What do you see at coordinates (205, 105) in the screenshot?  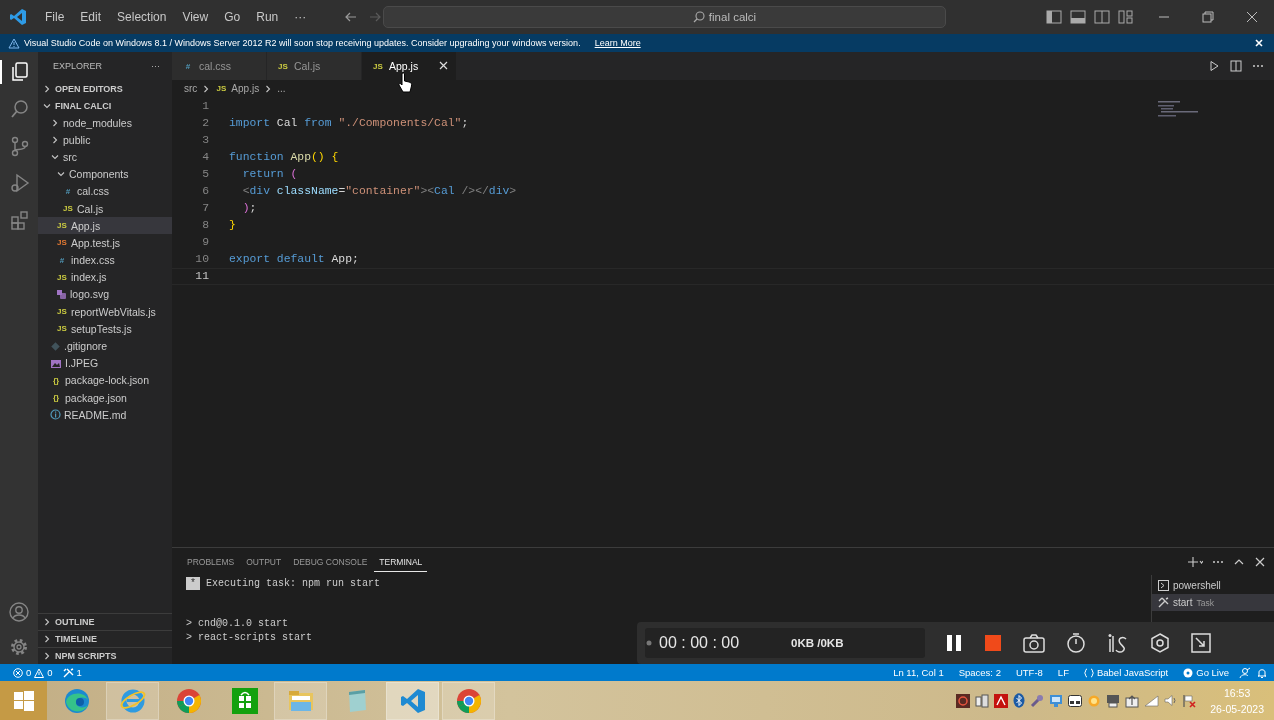 I see `line-number: 1` at bounding box center [205, 105].